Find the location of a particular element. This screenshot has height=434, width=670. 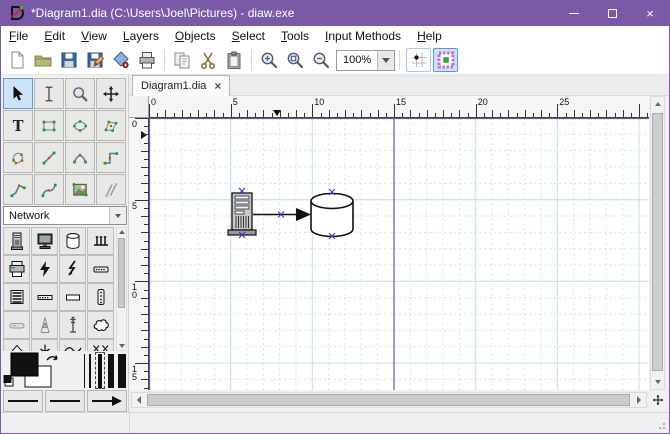

pan-button is located at coordinates (657, 400).